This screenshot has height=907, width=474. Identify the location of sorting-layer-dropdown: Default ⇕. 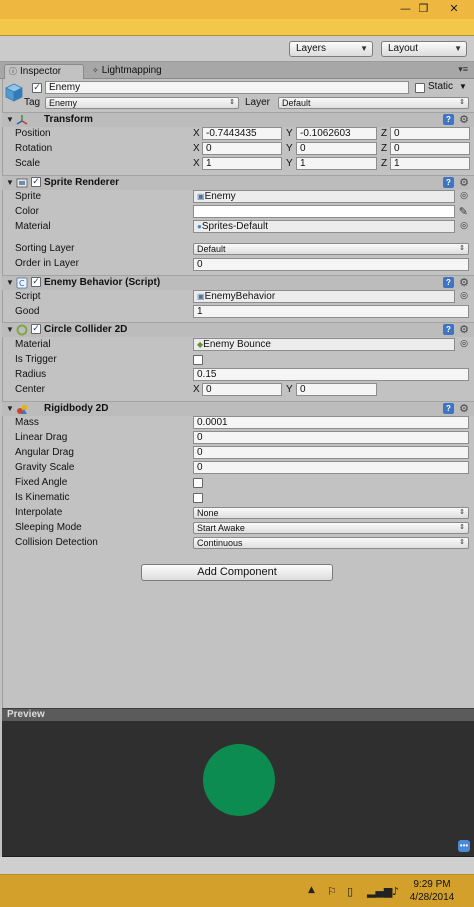
(331, 249).